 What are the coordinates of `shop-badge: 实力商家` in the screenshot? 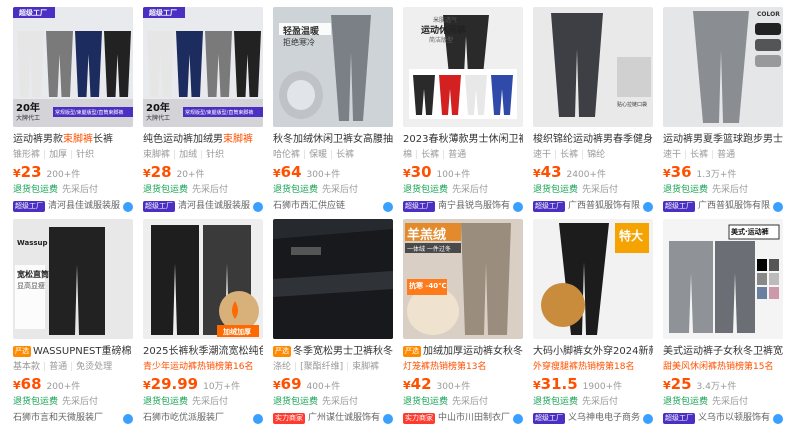 It's located at (289, 418).